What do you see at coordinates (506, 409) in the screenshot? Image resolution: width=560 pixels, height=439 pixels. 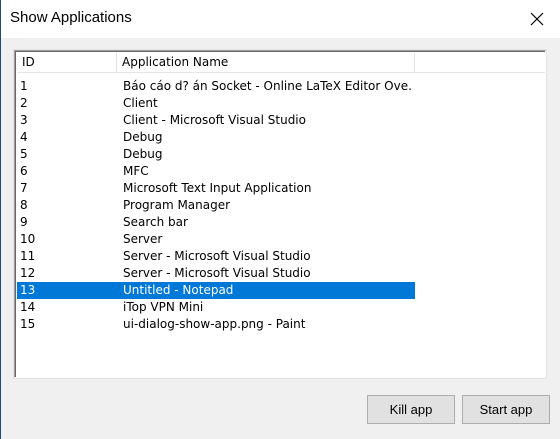 I see `start-app-button: Start app` at bounding box center [506, 409].